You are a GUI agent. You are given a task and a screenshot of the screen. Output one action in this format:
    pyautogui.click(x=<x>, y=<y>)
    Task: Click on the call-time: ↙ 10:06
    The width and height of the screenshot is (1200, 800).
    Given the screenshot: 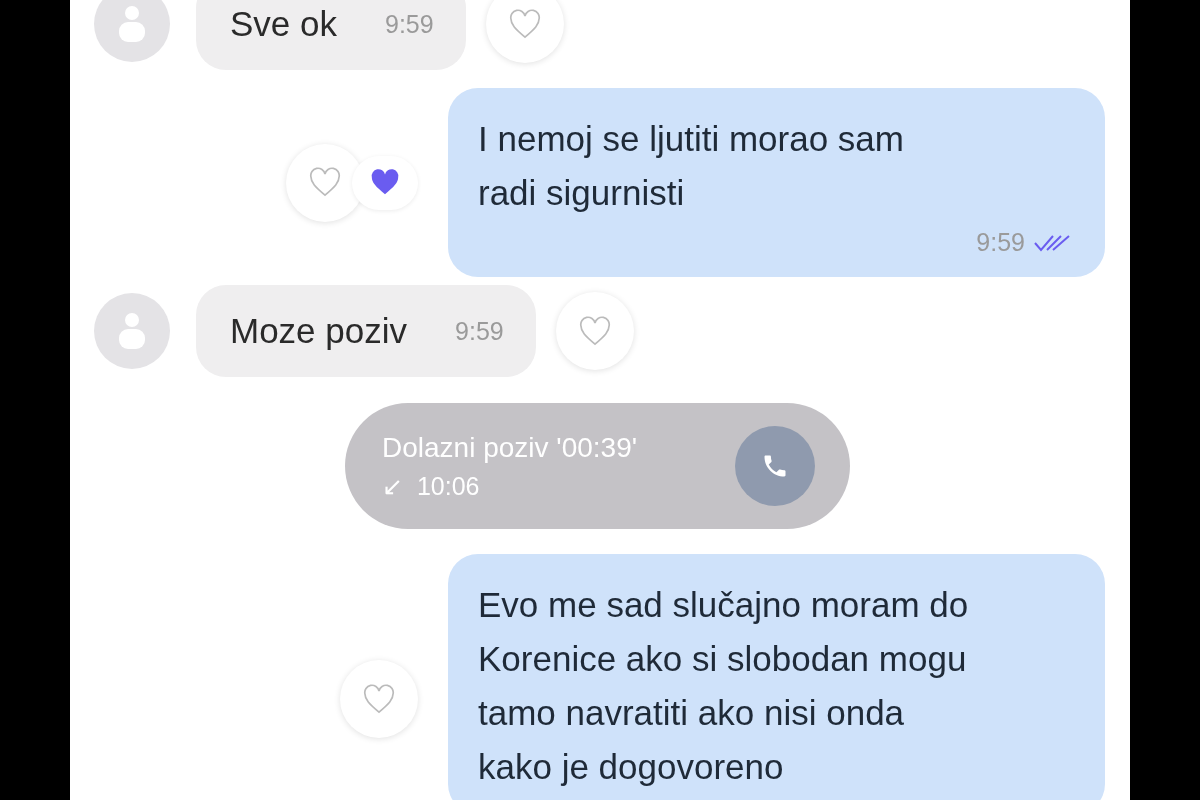 What is the action you would take?
    pyautogui.click(x=431, y=486)
    